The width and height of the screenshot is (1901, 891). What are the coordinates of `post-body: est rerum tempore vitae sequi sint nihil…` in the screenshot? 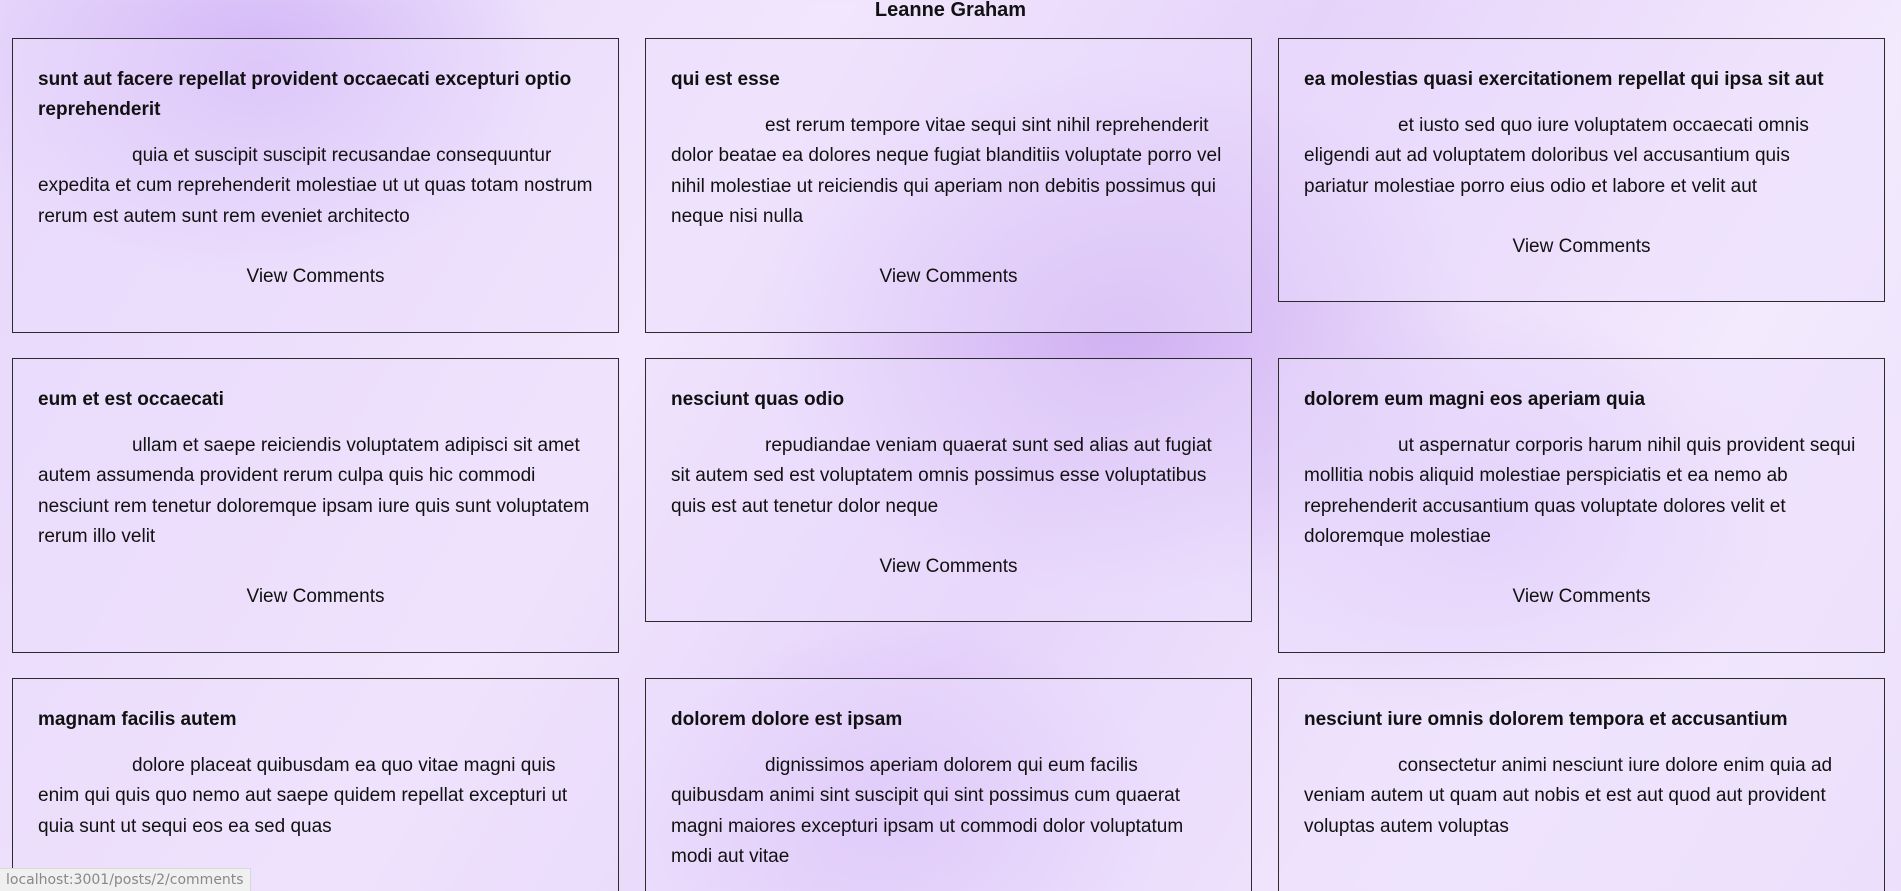 It's located at (946, 171).